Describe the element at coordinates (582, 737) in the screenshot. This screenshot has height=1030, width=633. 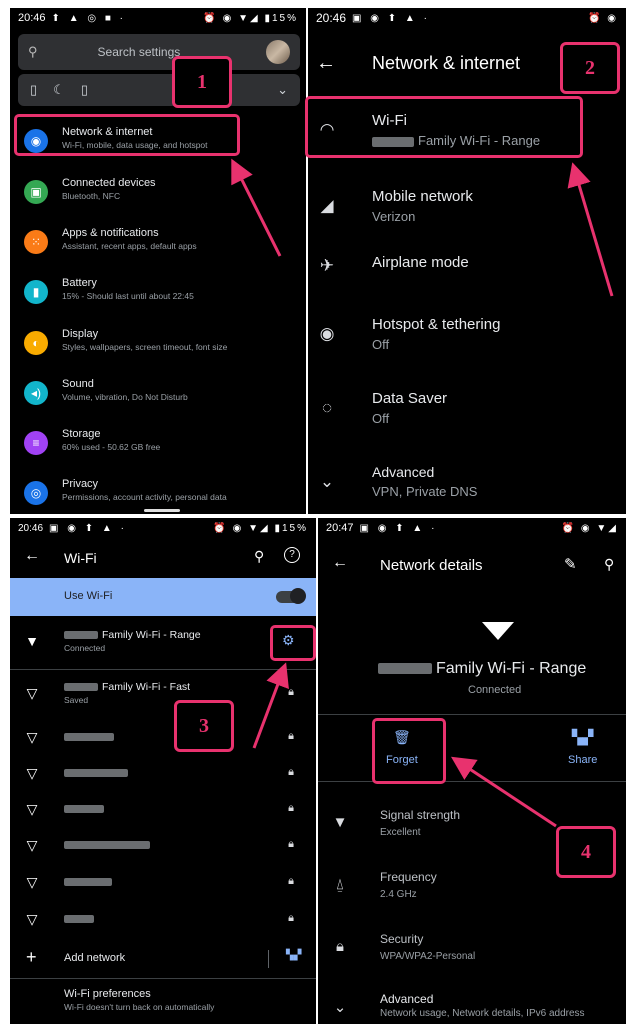
I see `qr-code-icon: ▚▞` at that location.